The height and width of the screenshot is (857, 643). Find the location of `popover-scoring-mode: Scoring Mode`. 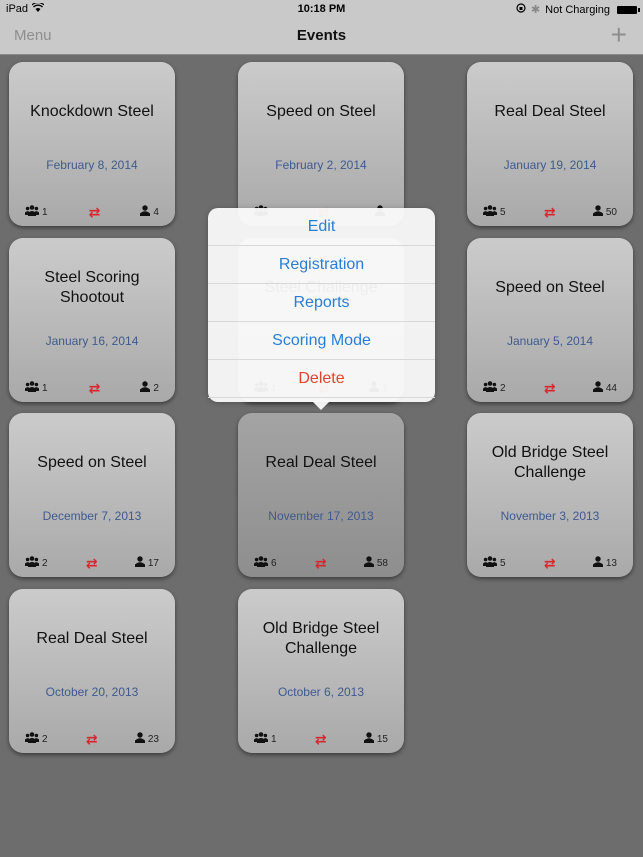

popover-scoring-mode: Scoring Mode is located at coordinates (321, 341).